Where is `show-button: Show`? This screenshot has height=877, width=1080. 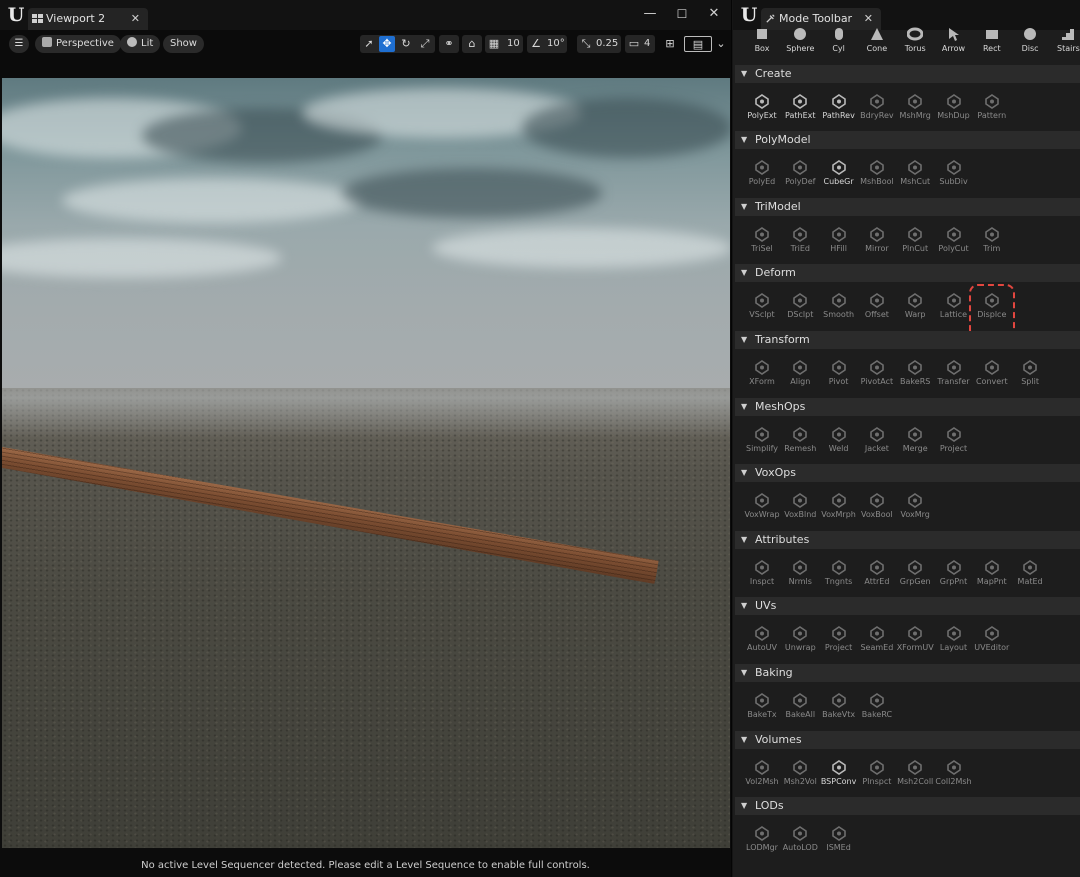 show-button: Show is located at coordinates (183, 44).